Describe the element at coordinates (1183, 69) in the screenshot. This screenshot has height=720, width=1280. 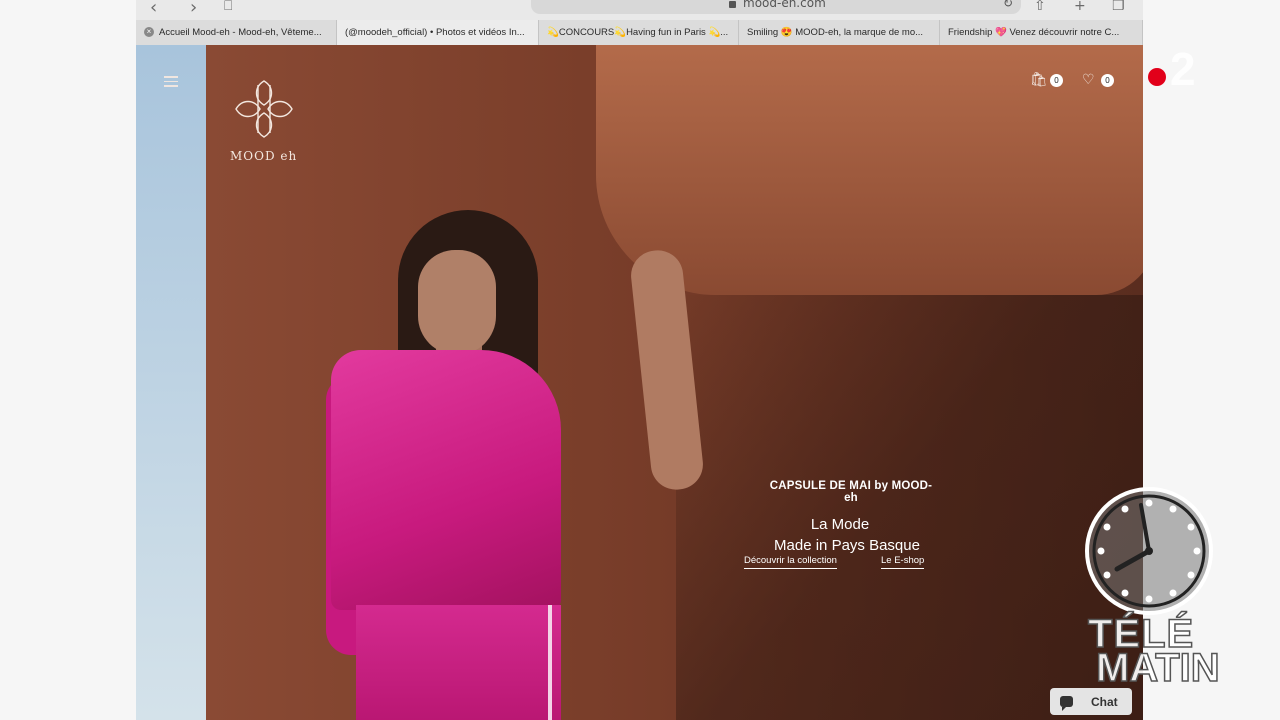
I see `channel-number: 2` at that location.